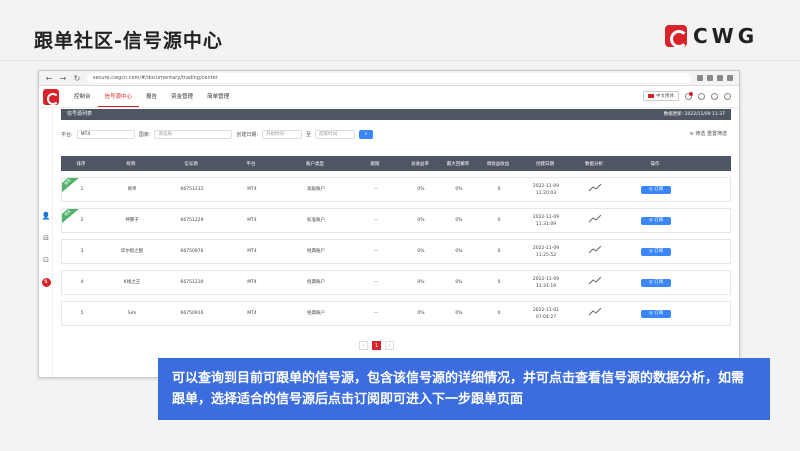 This screenshot has height=451, width=800. What do you see at coordinates (546, 283) in the screenshot?
I see `cell-created: 2022-11-09 11:31:19` at bounding box center [546, 283].